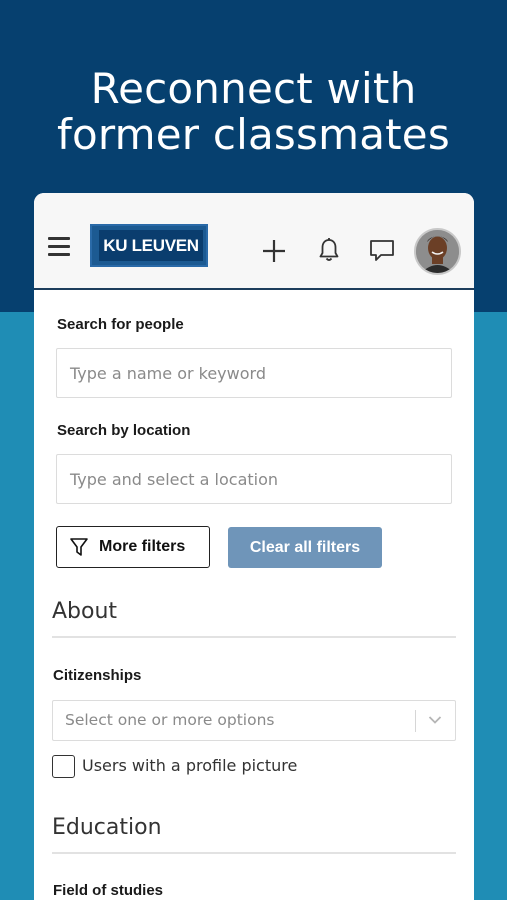  Describe the element at coordinates (189, 765) in the screenshot. I see `profile-picture-checkbox-label: Users with a profile picture` at that location.